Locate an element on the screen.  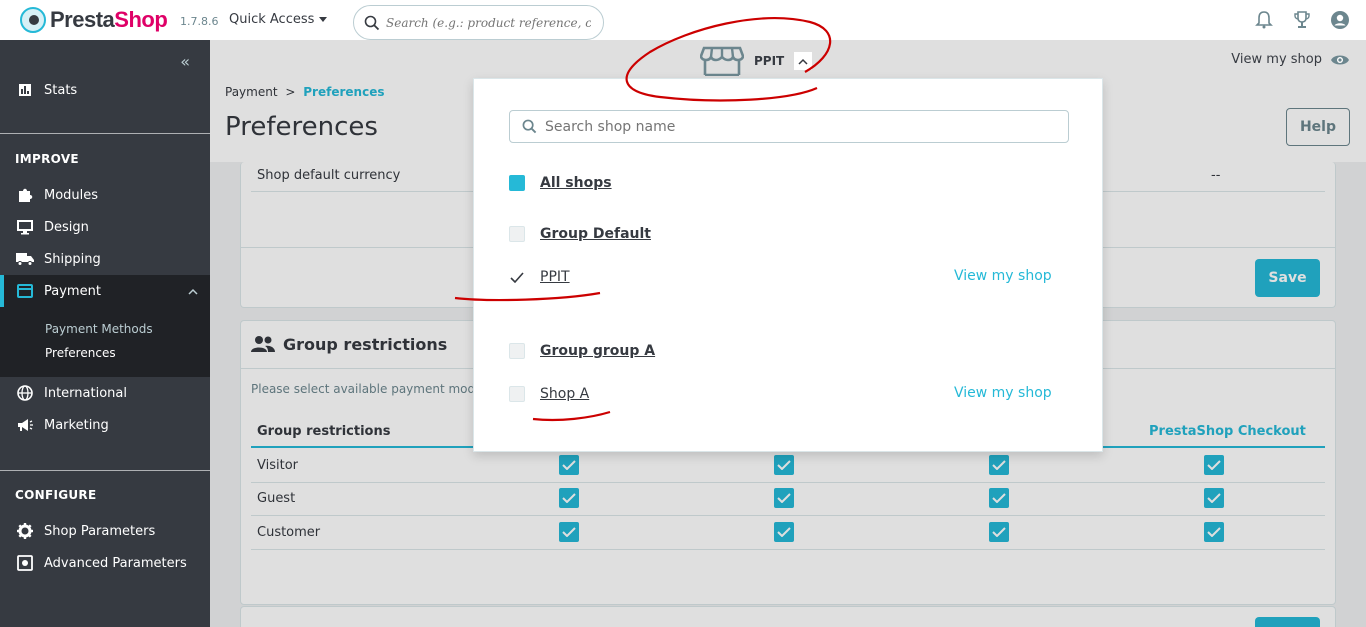
shop-search is located at coordinates (789, 126).